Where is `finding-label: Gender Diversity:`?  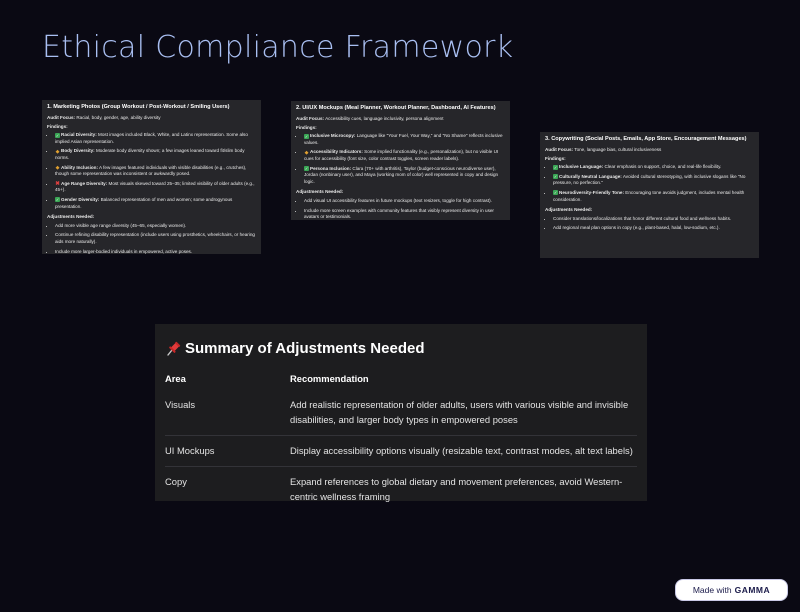
finding-label: Gender Diversity: is located at coordinates (80, 199).